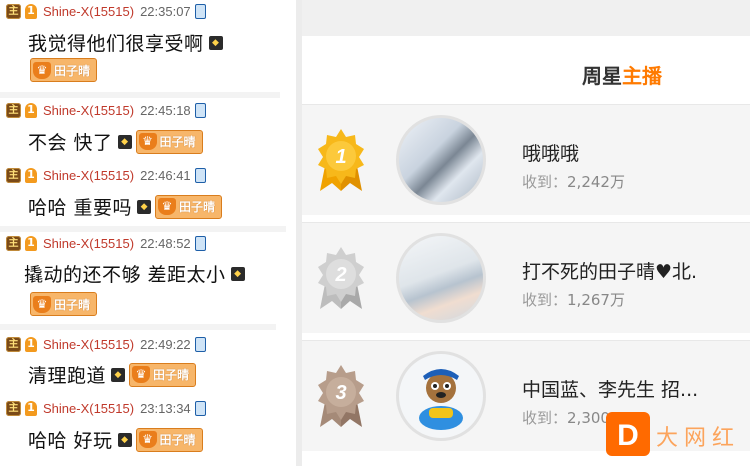 The height and width of the screenshot is (466, 750). Describe the element at coordinates (70, 143) in the screenshot. I see `message-text: 不会 快了` at that location.